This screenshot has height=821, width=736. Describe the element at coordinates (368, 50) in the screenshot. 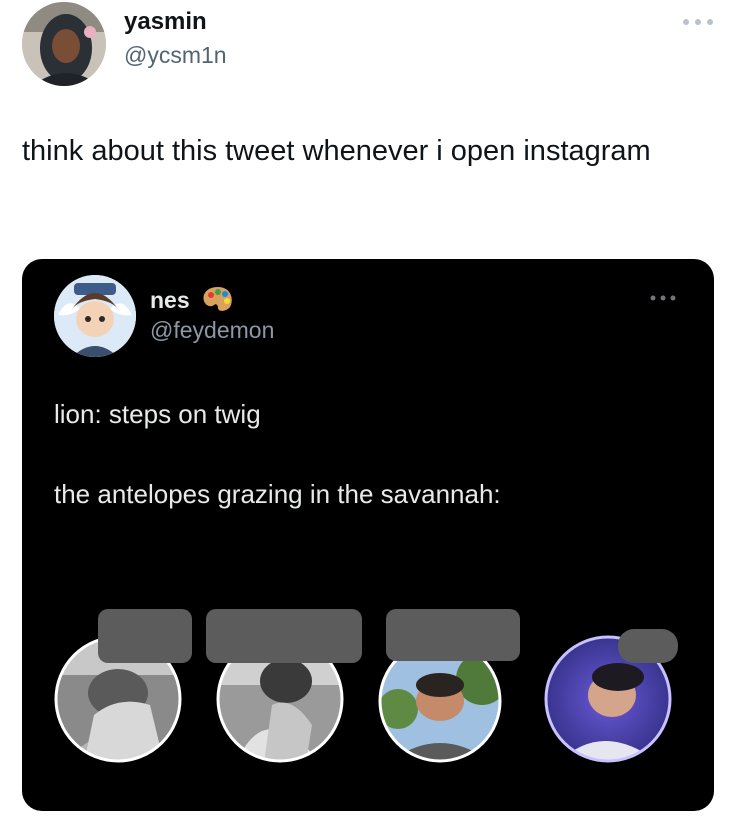

I see `outer-tweet-header: yasmin @ycsm1n` at that location.